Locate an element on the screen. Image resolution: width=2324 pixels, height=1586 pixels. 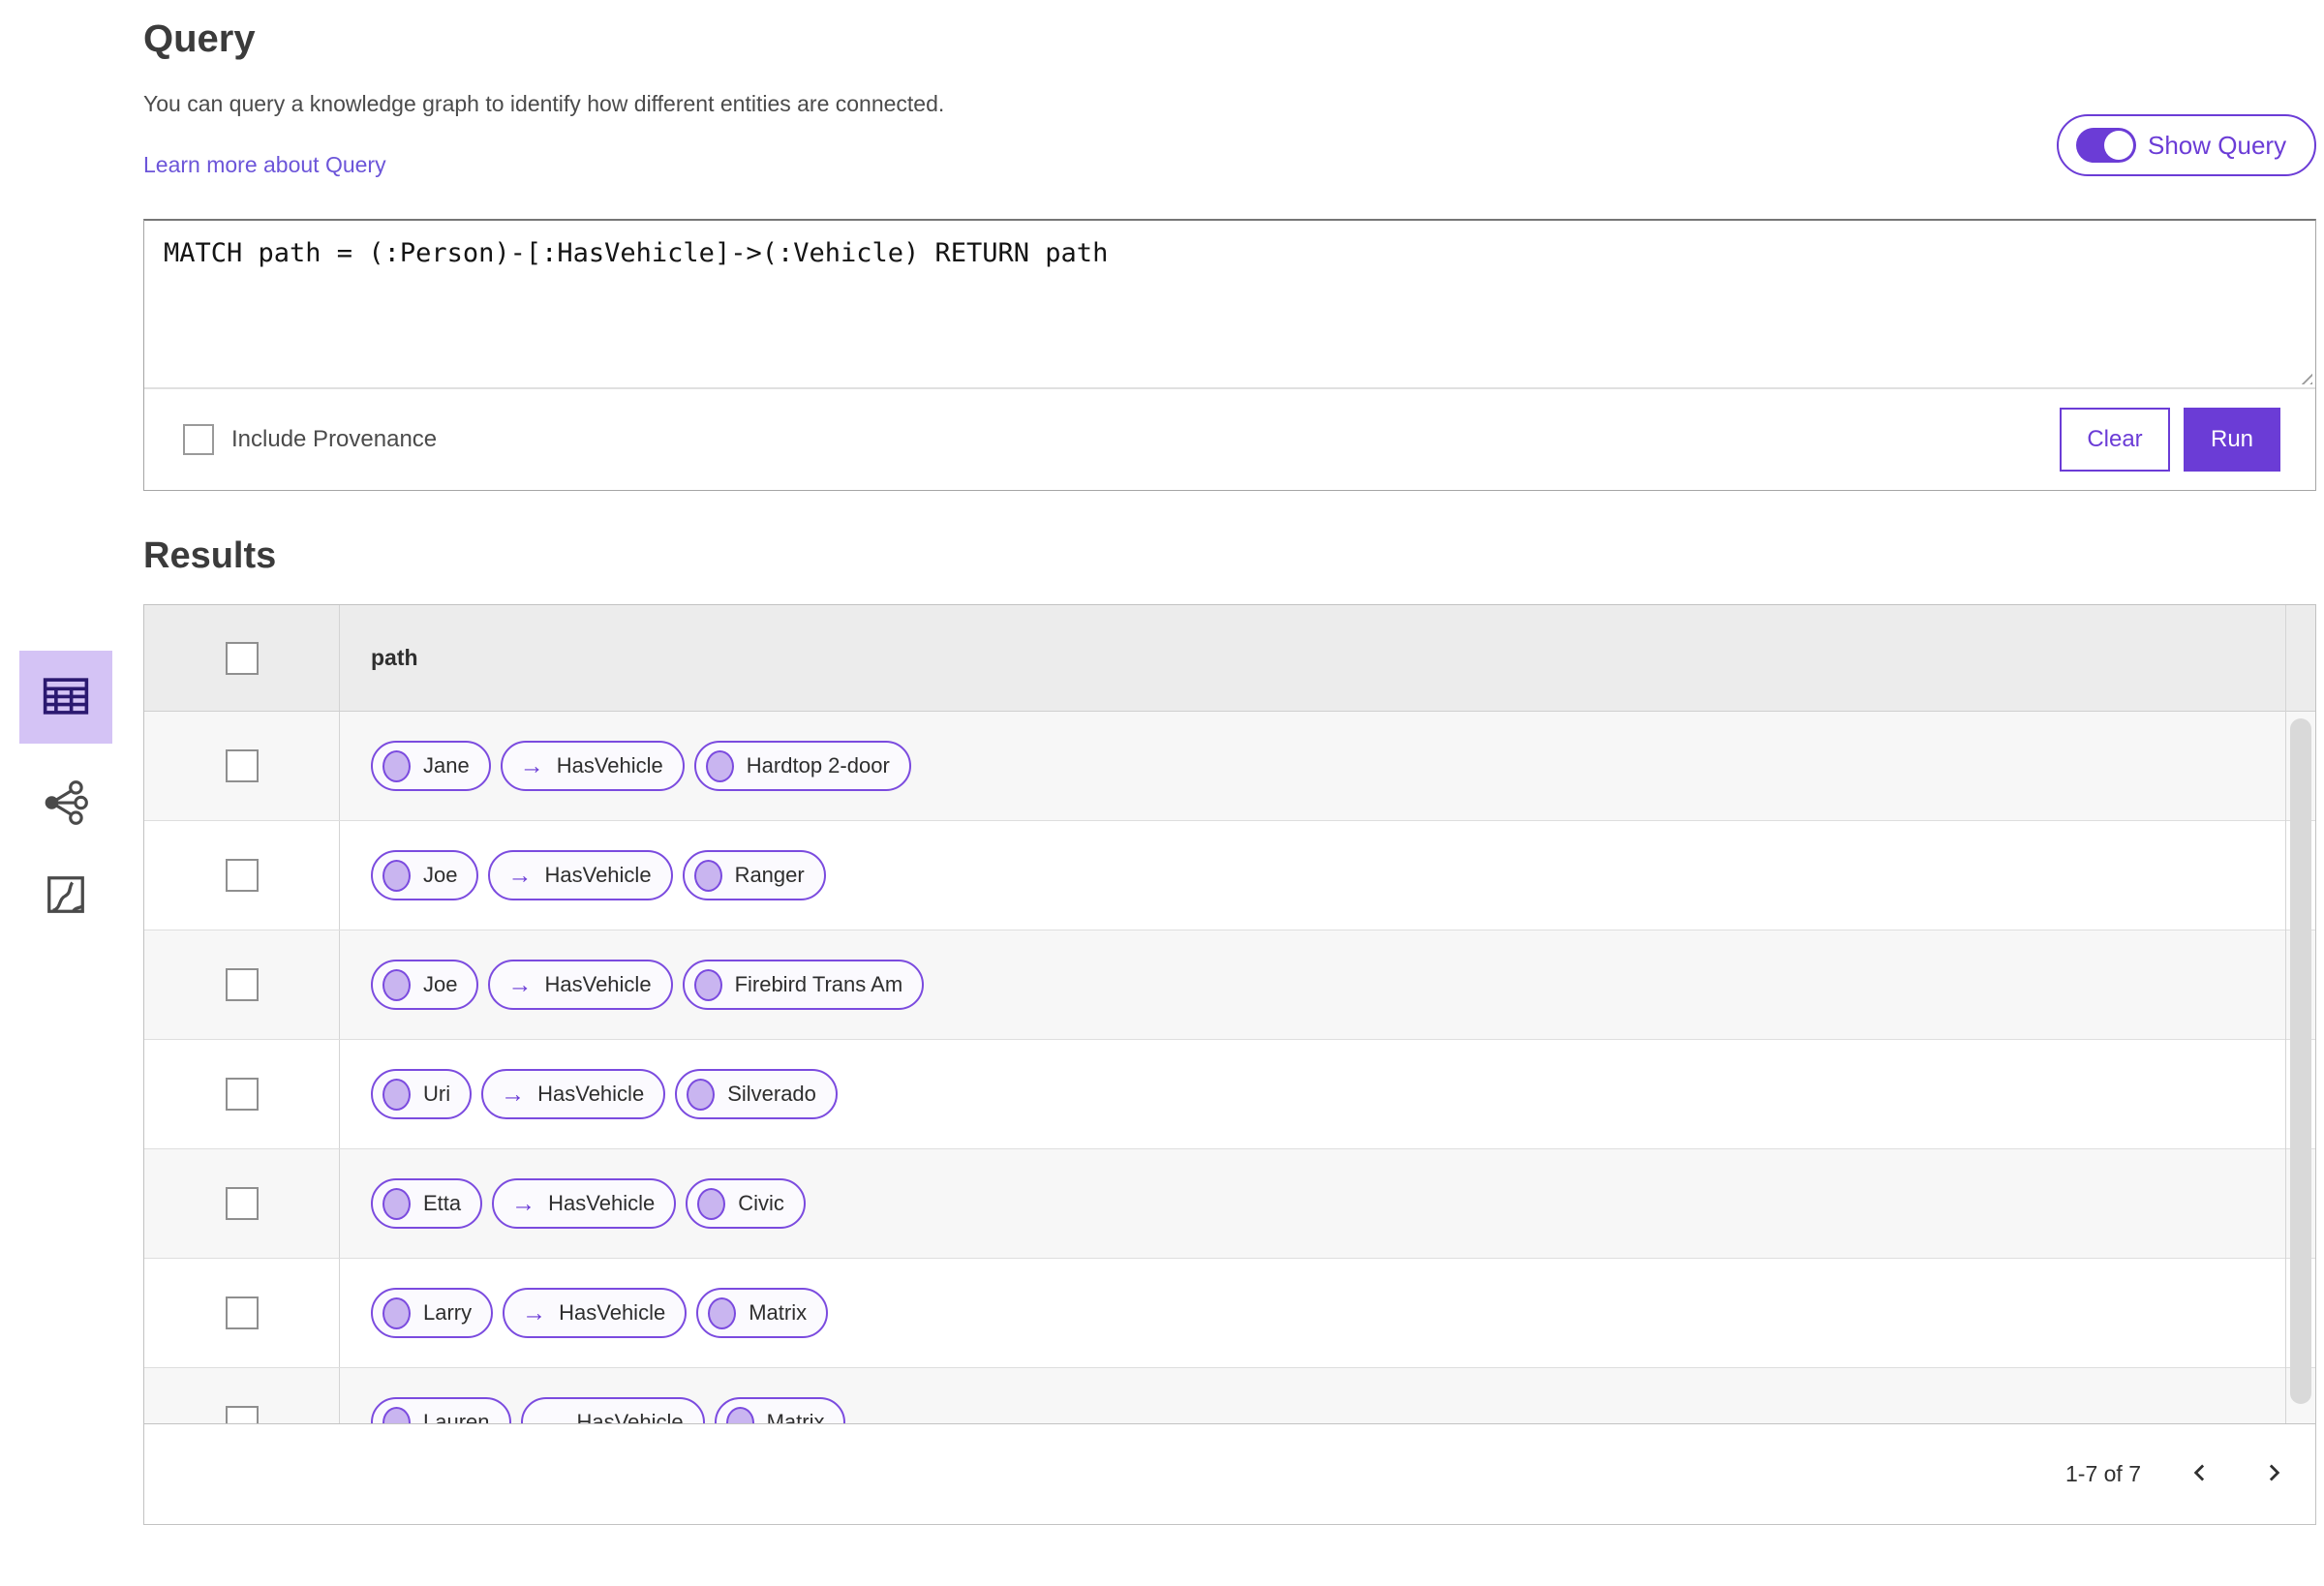
entity-pill-source: Jane is located at coordinates (431, 766).